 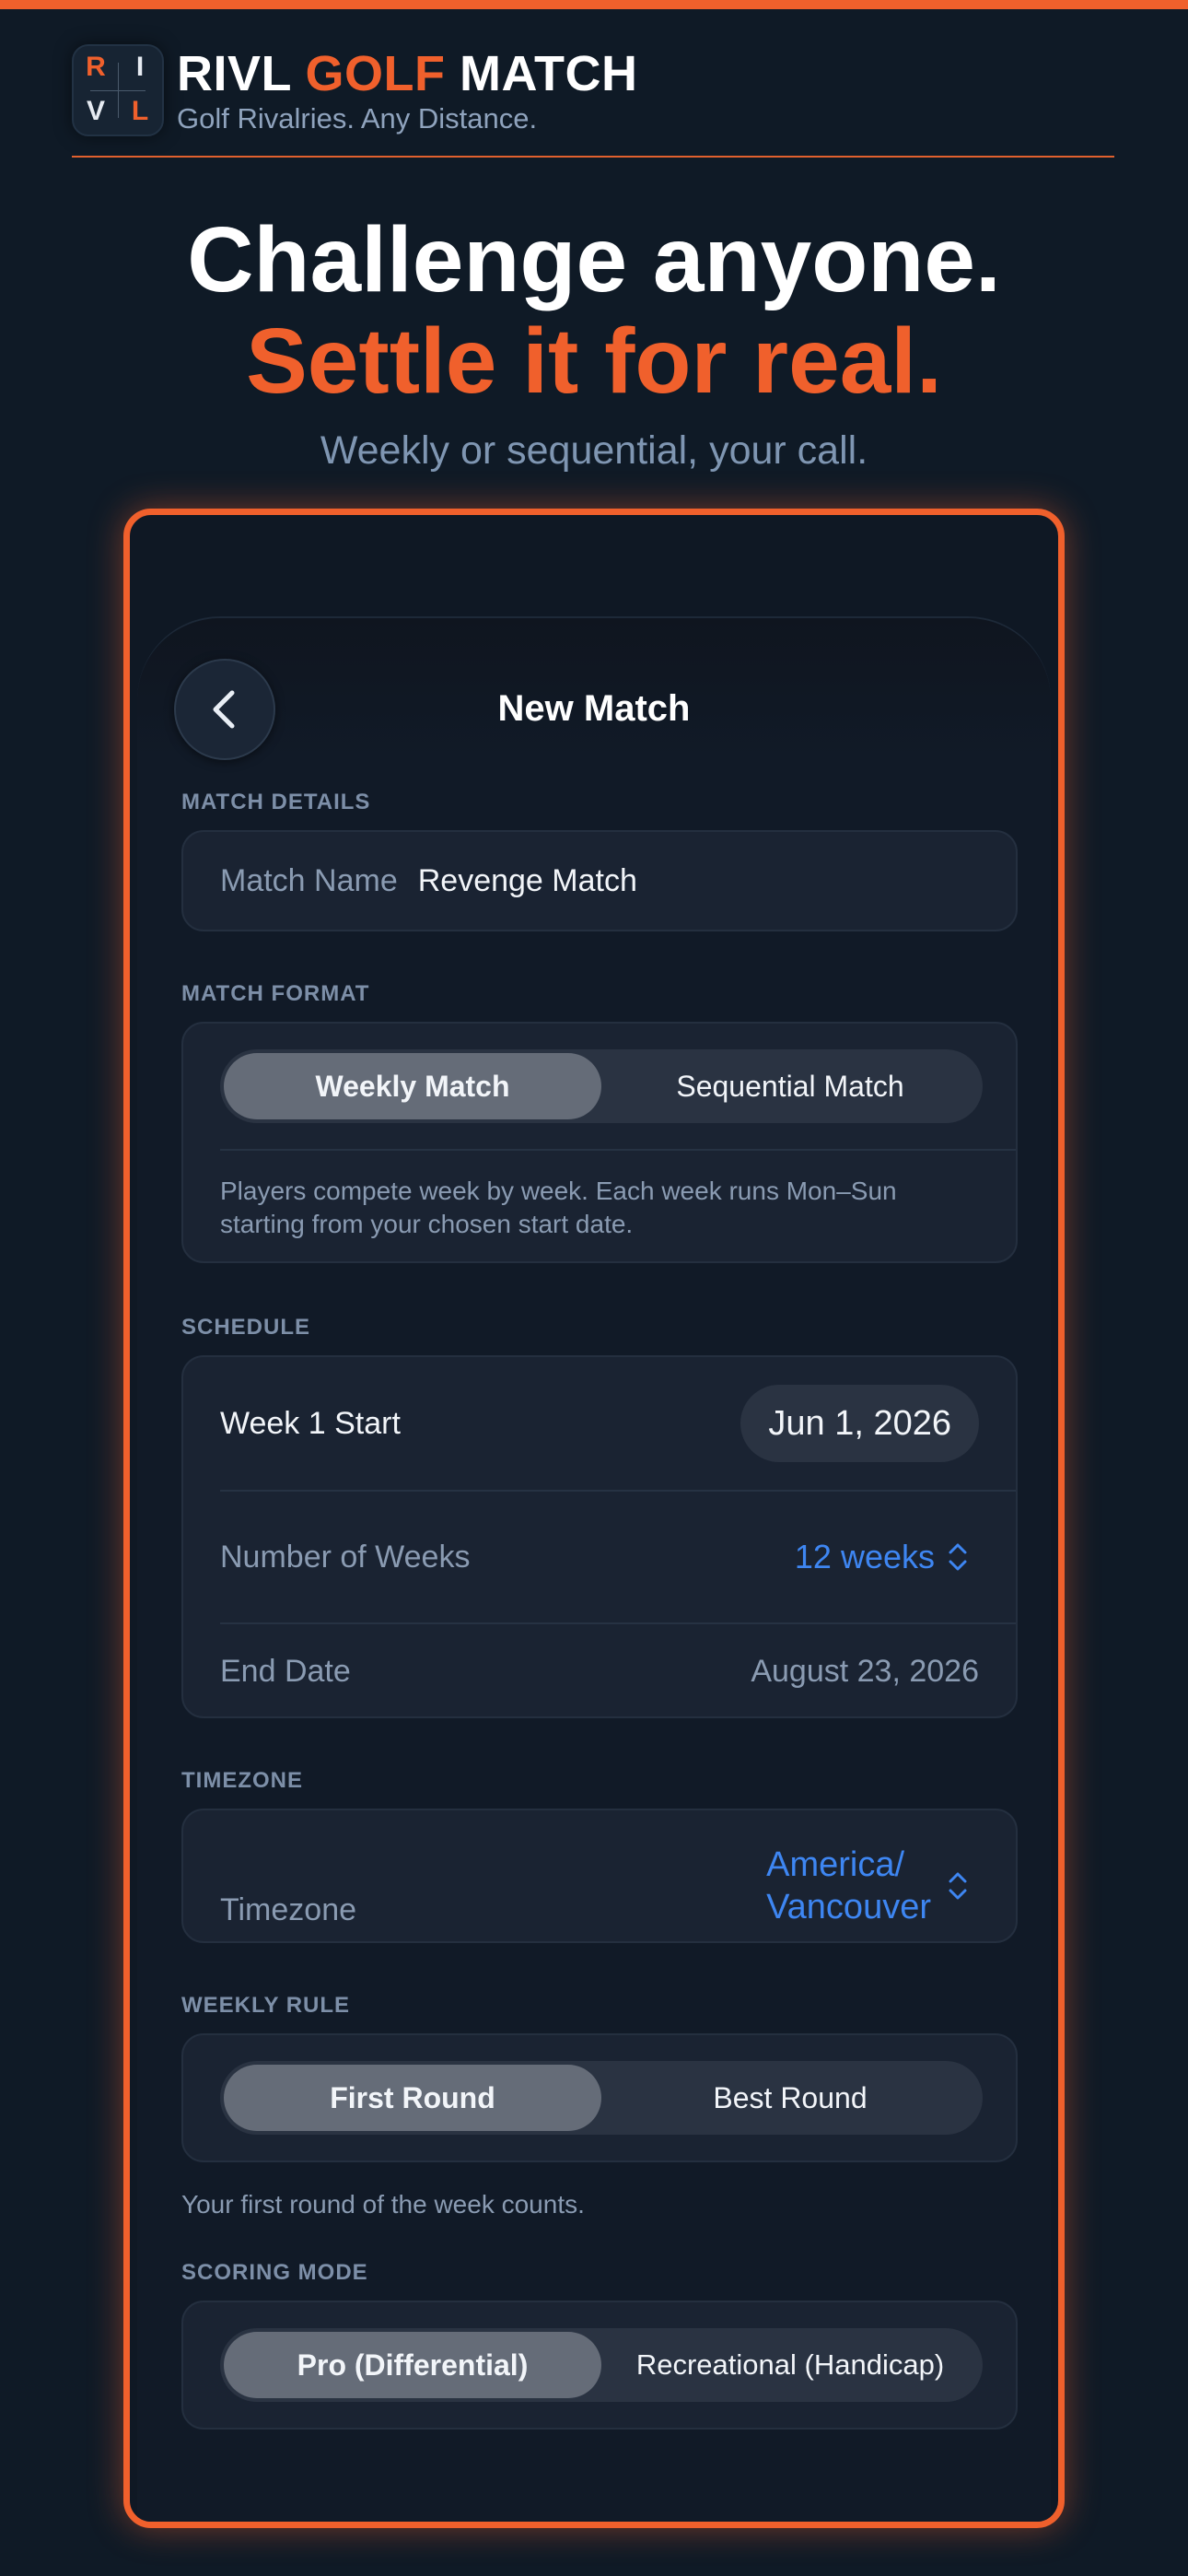 I want to click on match-name-label: Match Name, so click(x=309, y=880).